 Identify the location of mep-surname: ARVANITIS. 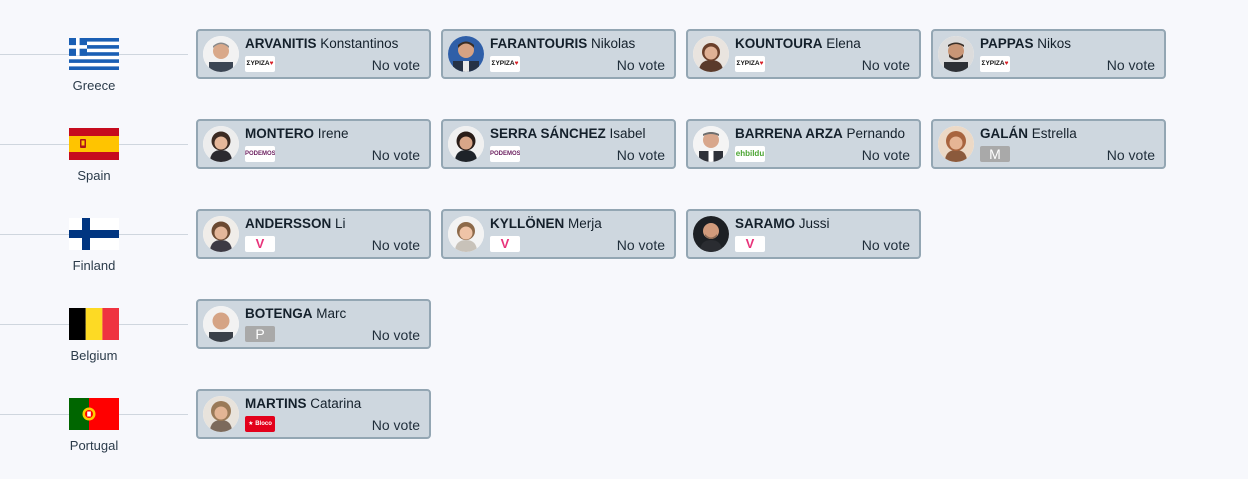
(281, 43).